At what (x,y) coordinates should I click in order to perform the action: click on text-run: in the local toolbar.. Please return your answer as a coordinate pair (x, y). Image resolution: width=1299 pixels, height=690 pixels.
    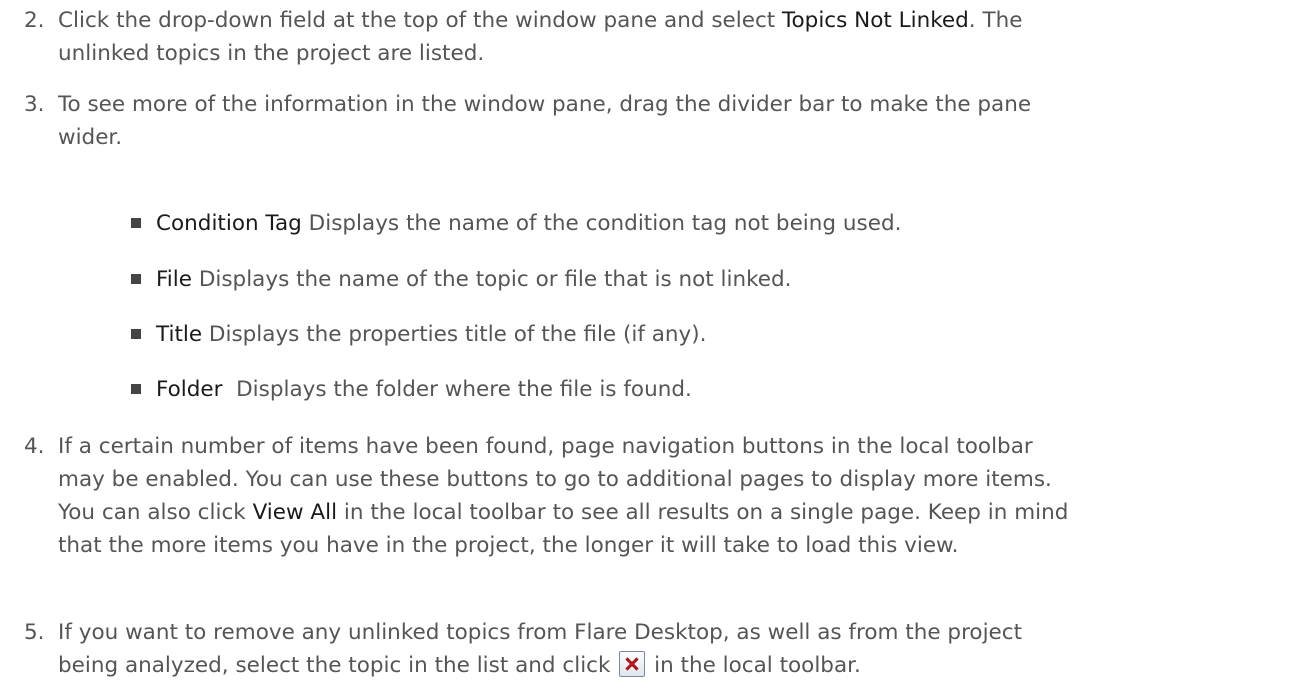
    Looking at the image, I should click on (754, 665).